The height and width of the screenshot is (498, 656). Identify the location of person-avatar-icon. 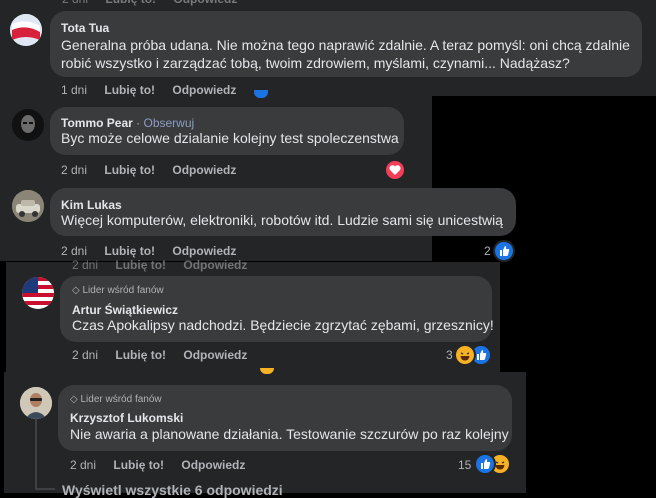
(36, 403).